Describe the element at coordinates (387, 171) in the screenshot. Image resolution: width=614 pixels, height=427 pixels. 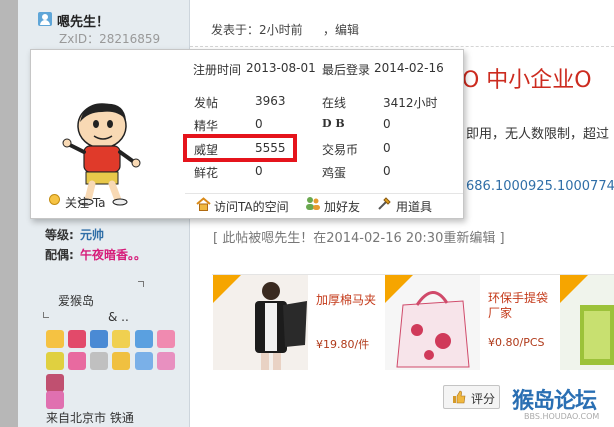
I see `stat-value-eggs: 0` at that location.